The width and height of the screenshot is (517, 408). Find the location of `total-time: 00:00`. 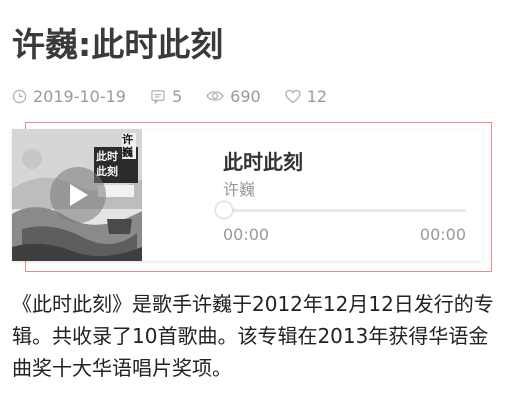

total-time: 00:00 is located at coordinates (442, 234).